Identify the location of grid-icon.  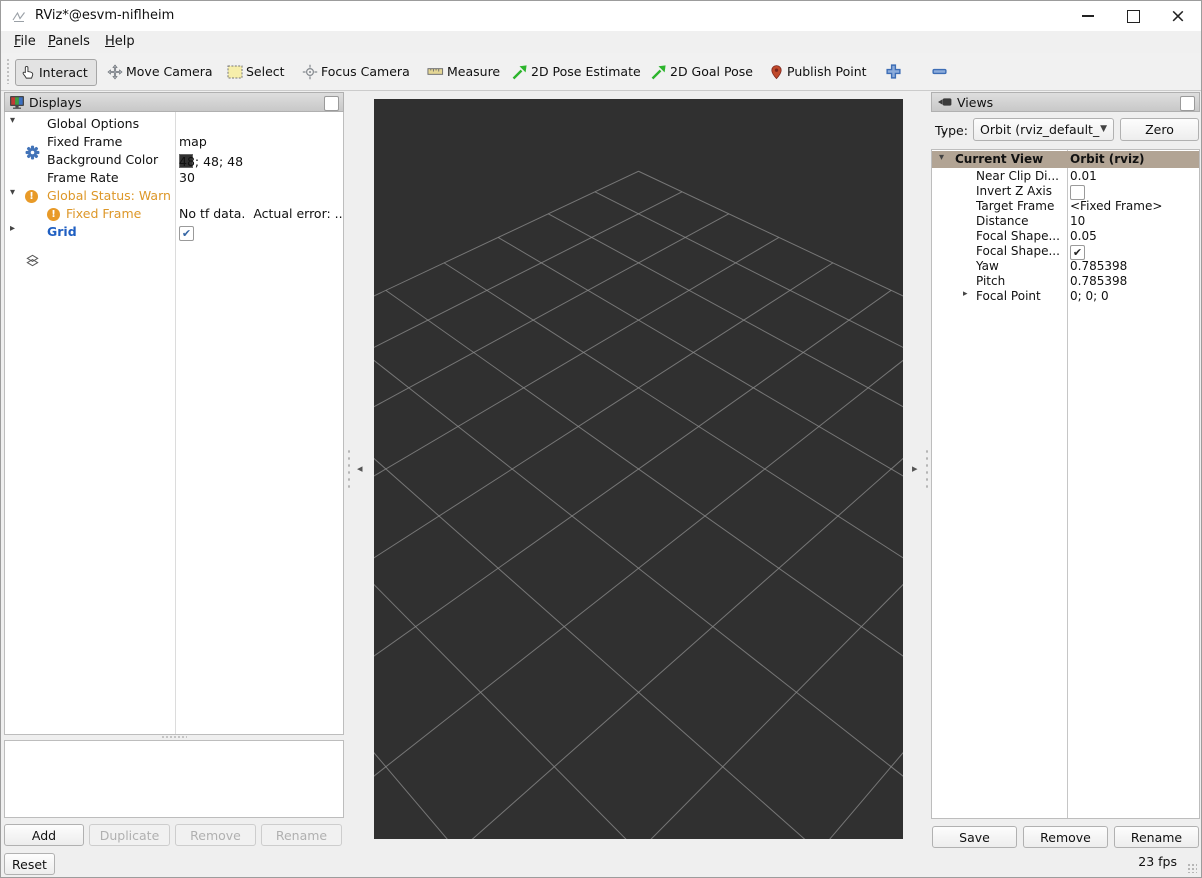
(32, 245).